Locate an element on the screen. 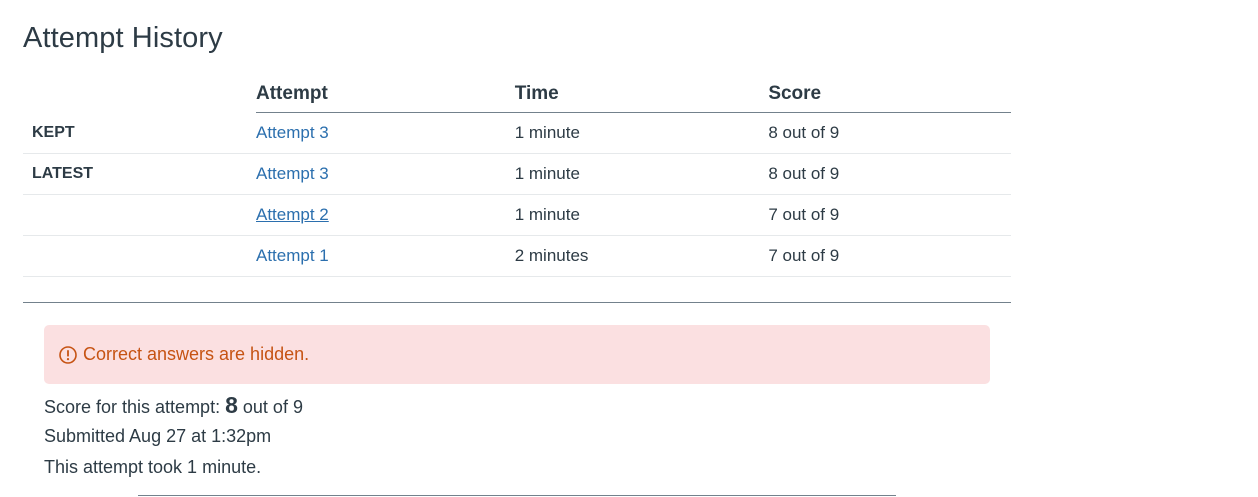 Image resolution: width=1258 pixels, height=497 pixels. table-row: LATEST Attempt 3 1 minute 8 out of 9 is located at coordinates (517, 174).